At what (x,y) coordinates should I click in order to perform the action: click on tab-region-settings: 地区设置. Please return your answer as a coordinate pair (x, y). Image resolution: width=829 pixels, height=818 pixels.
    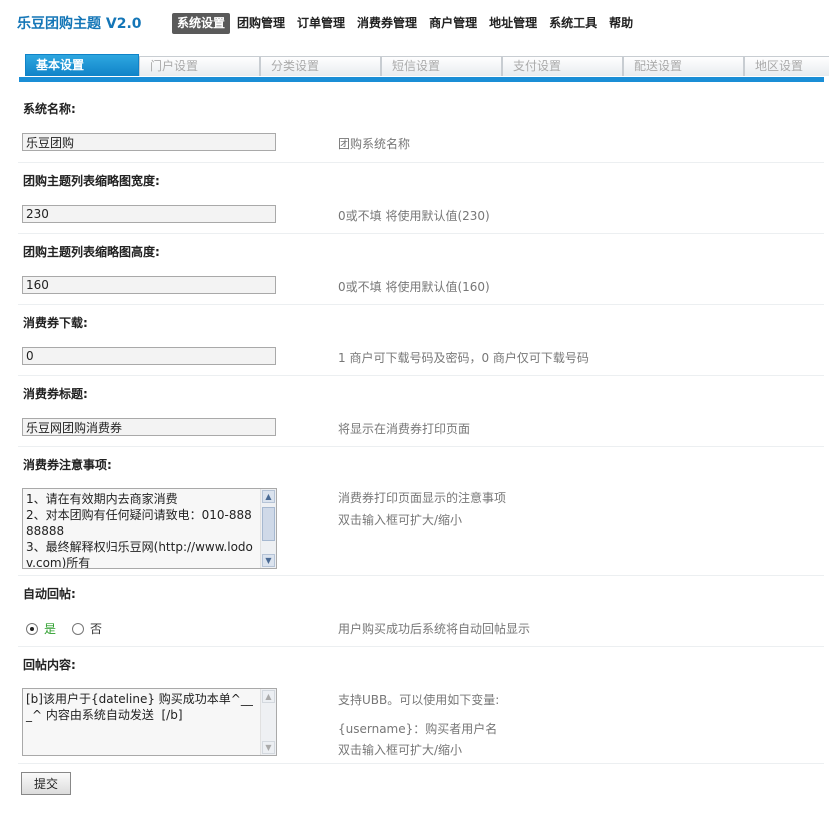
    Looking at the image, I should click on (786, 66).